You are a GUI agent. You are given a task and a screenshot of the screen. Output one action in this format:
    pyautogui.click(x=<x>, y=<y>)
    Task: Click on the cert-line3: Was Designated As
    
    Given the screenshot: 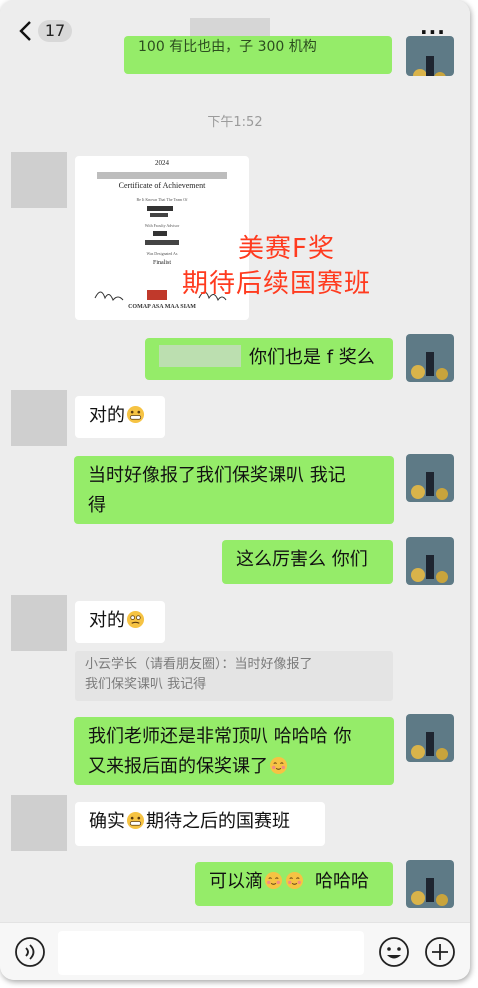 What is the action you would take?
    pyautogui.click(x=162, y=253)
    